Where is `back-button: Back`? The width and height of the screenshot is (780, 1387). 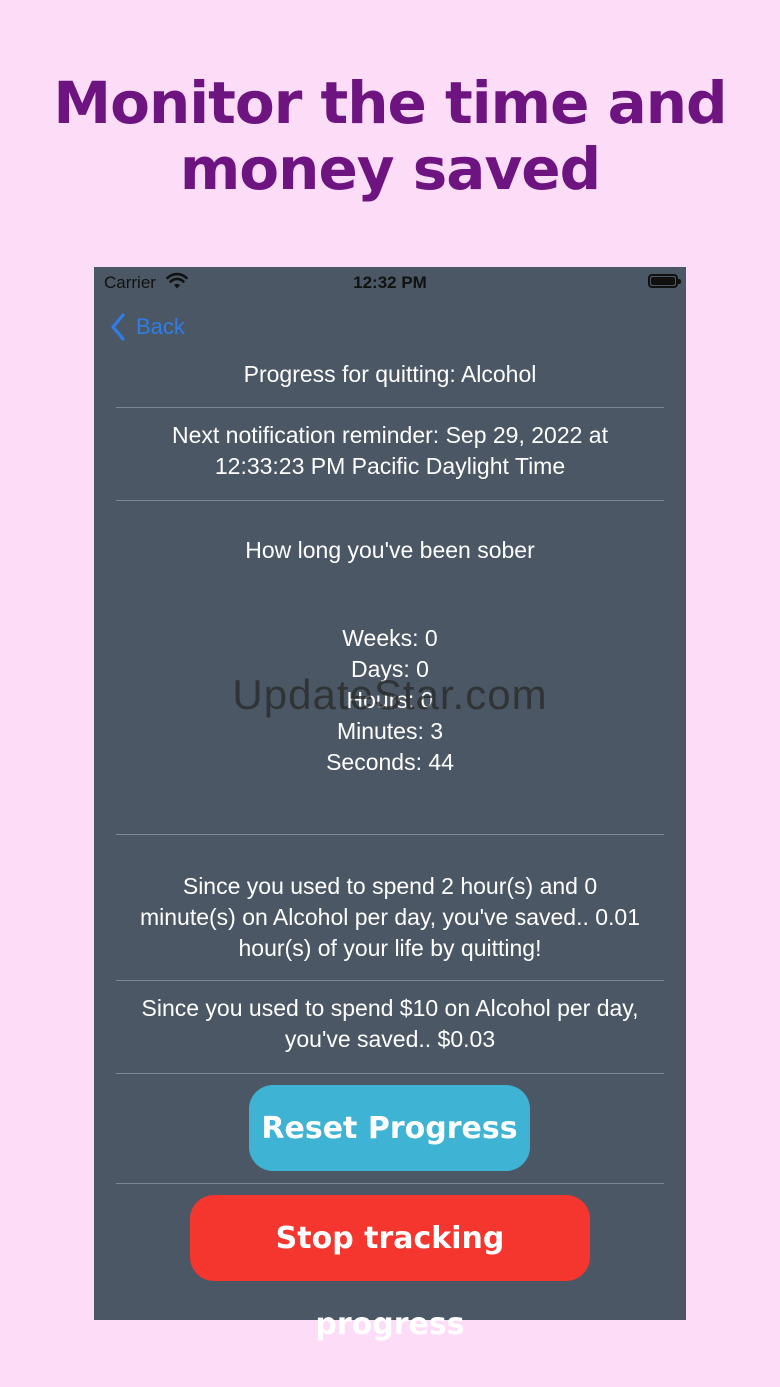 back-button: Back is located at coordinates (147, 327).